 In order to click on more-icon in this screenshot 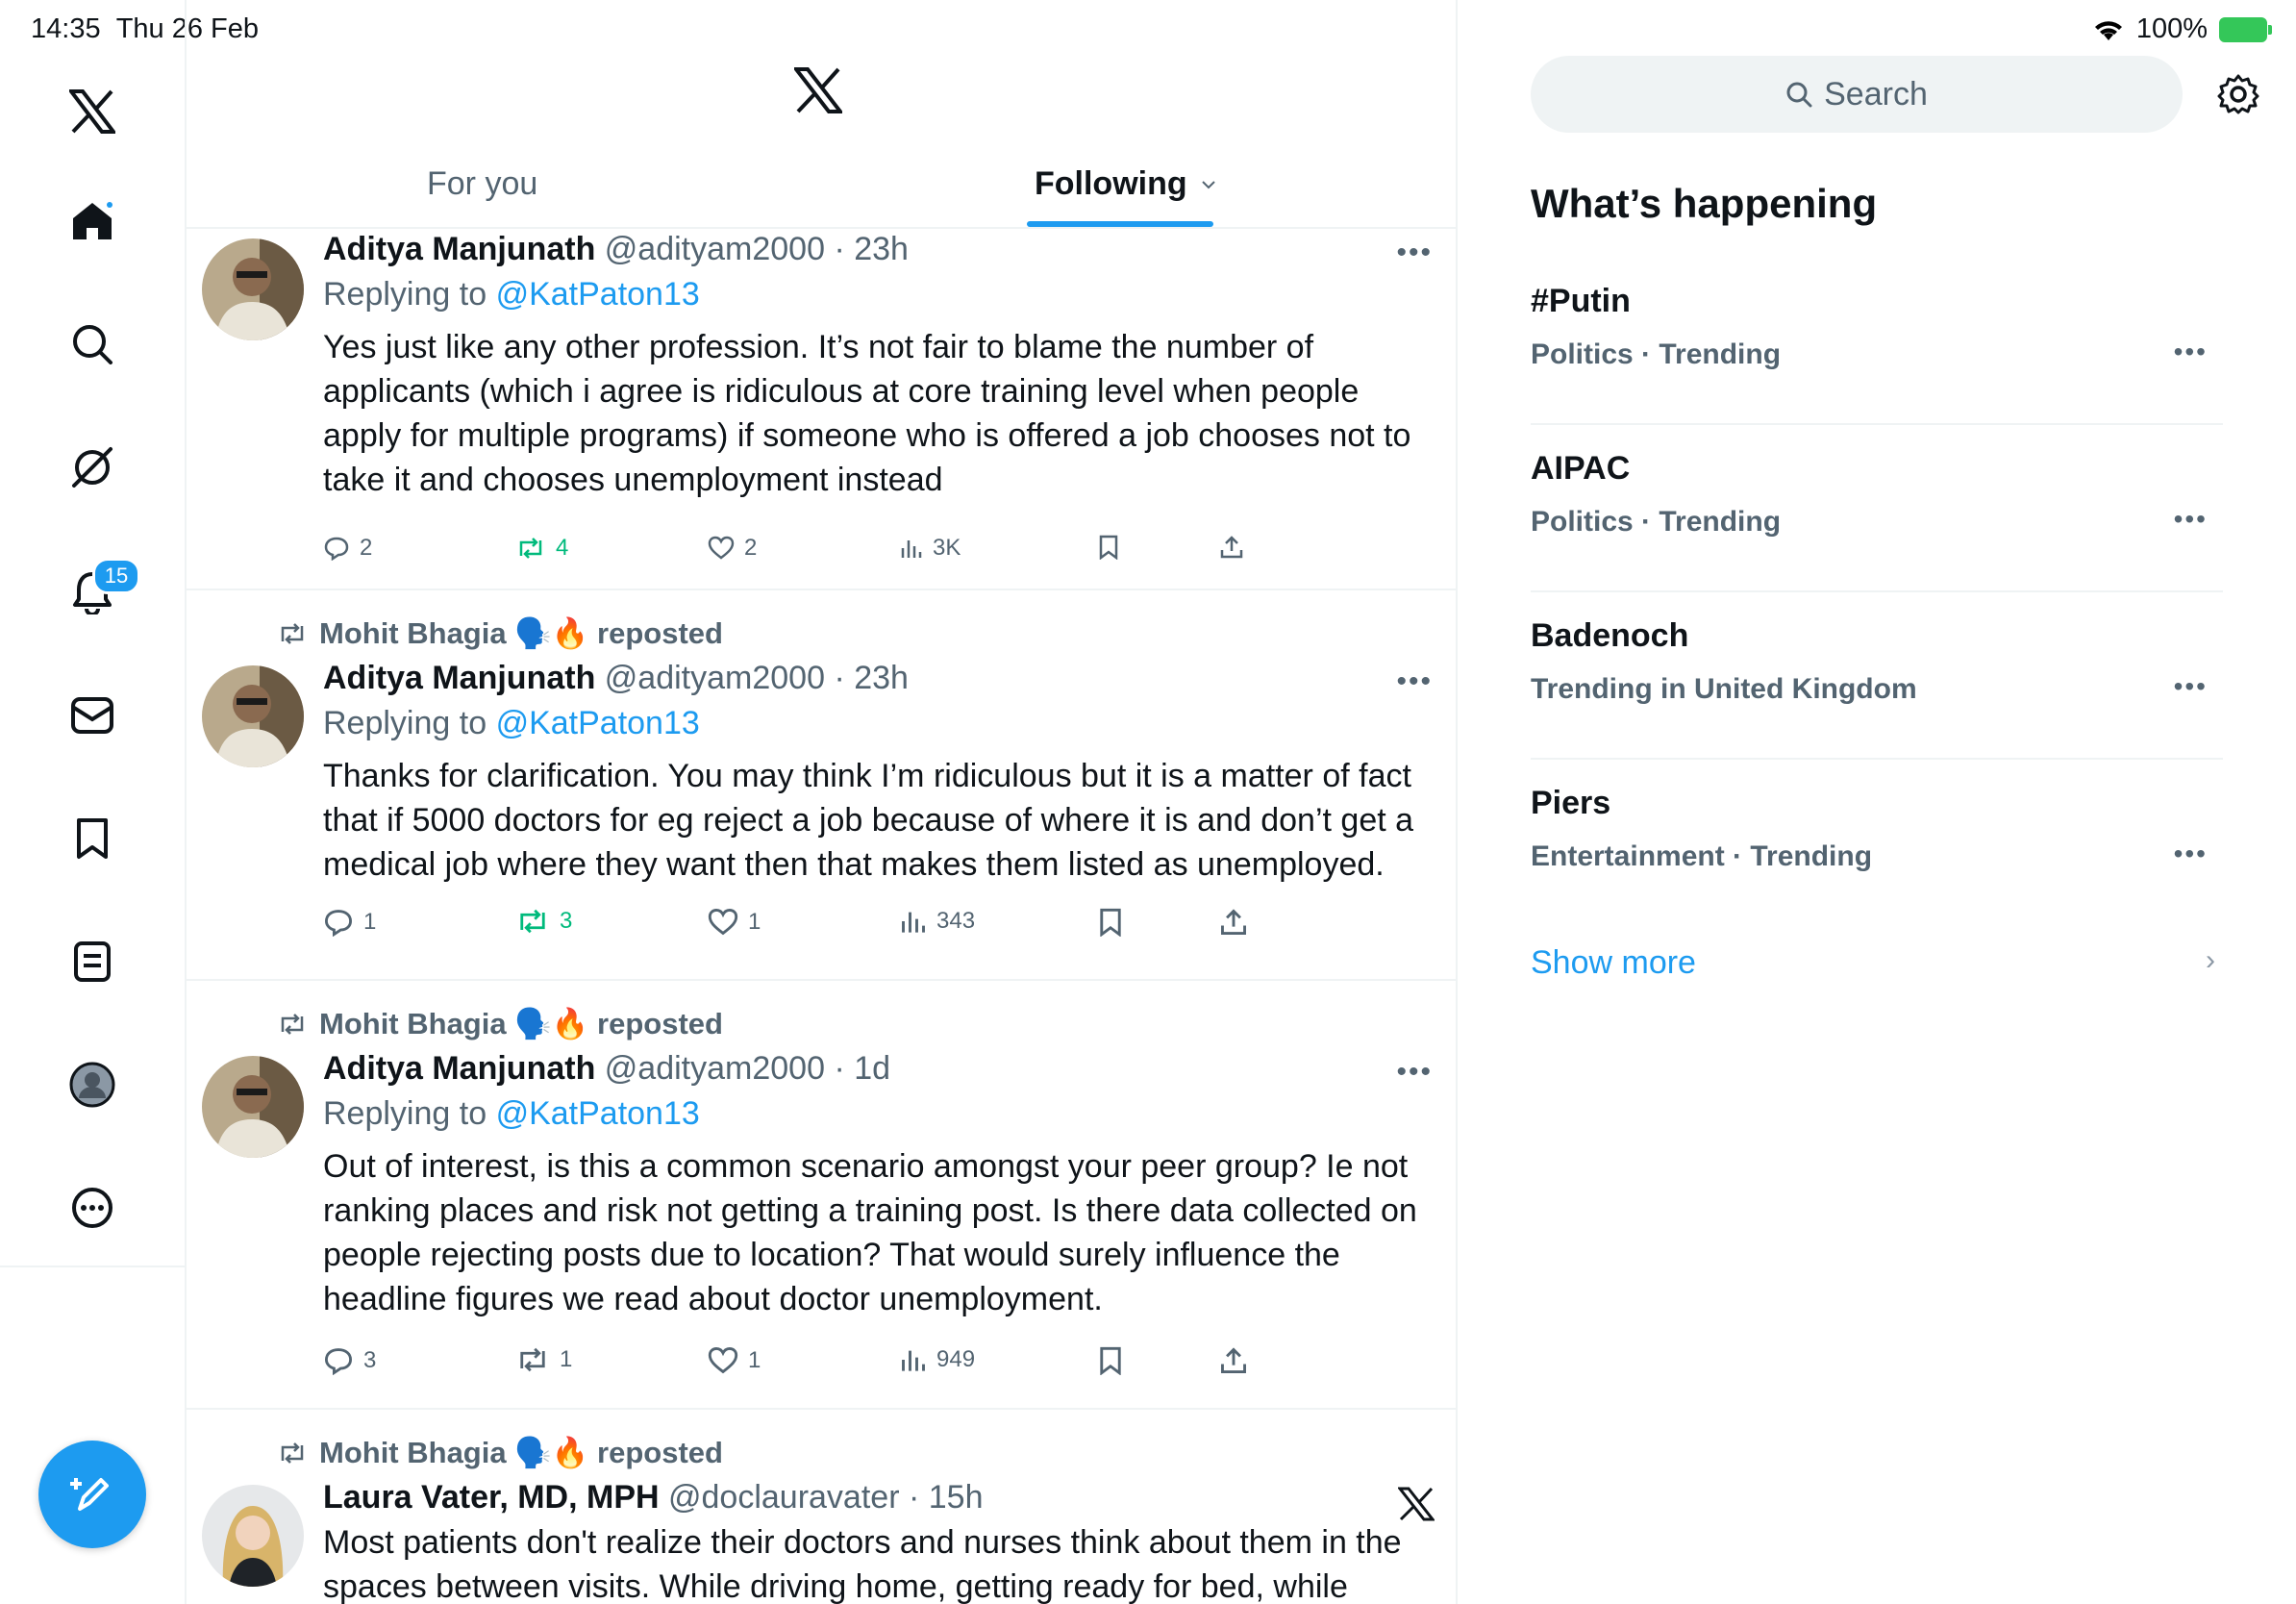, I will do `click(92, 1208)`.